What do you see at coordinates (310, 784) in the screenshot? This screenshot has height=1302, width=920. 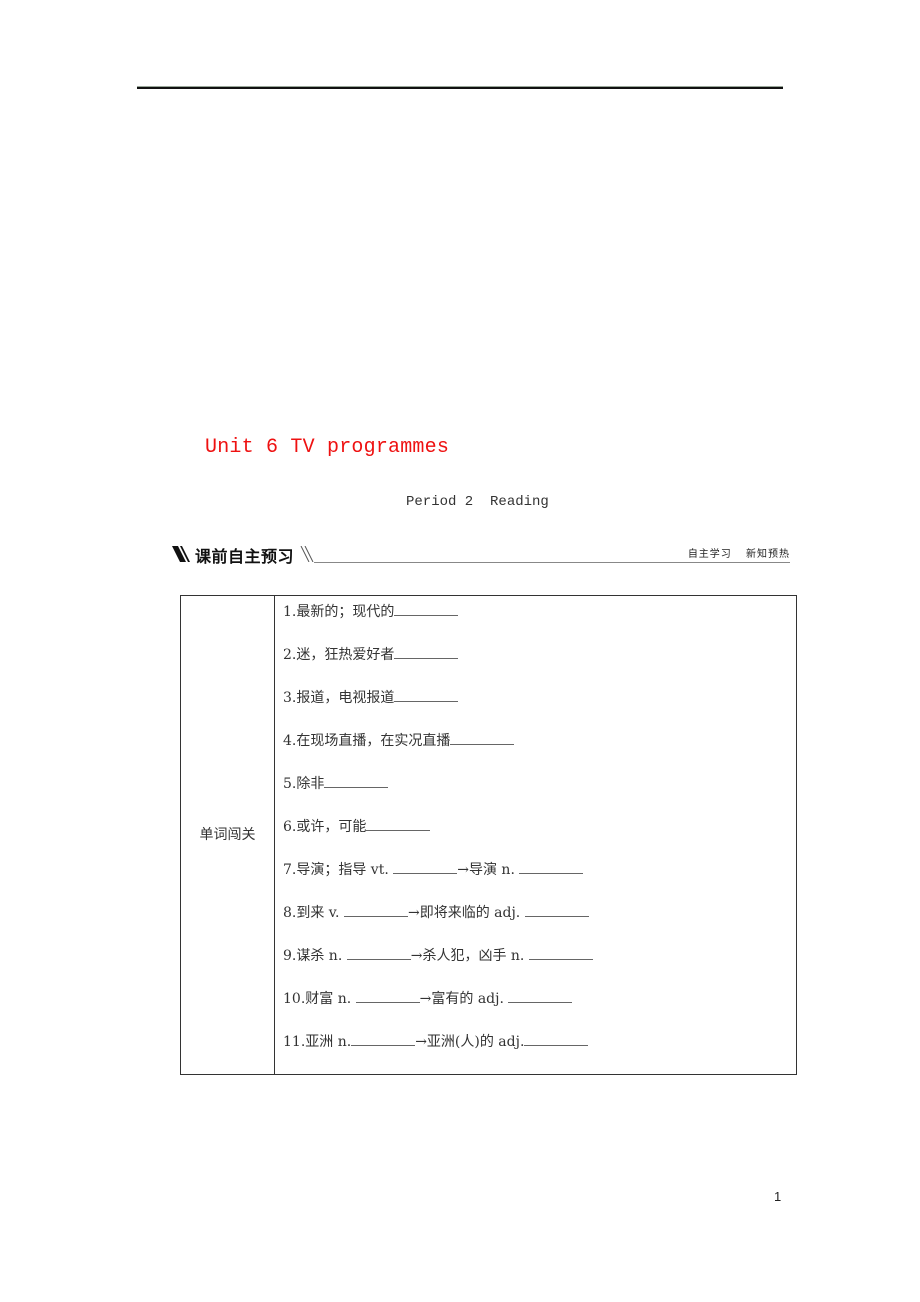 I see `vocab-item-text: 除非` at bounding box center [310, 784].